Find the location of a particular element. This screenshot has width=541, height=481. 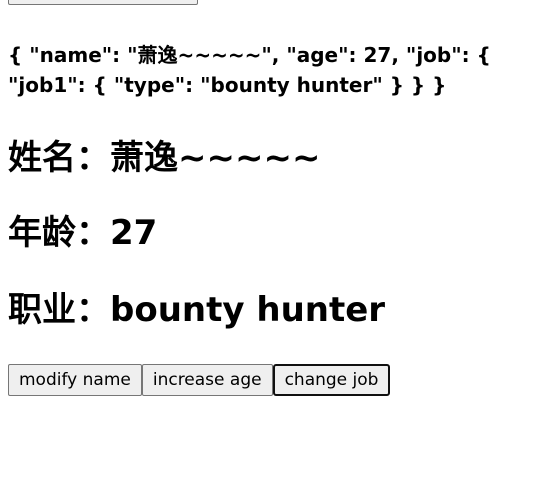

age-label: 年龄： is located at coordinates (59, 233).